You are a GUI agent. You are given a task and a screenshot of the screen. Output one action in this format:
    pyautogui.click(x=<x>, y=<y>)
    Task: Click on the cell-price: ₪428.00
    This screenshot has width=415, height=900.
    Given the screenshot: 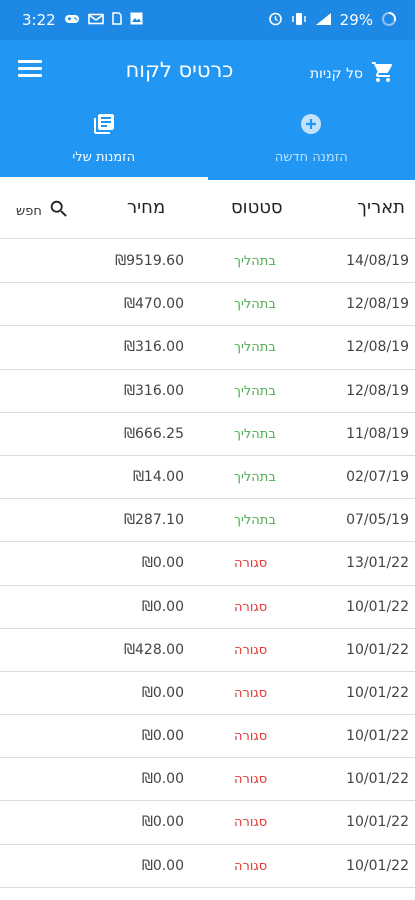 What is the action you would take?
    pyautogui.click(x=154, y=649)
    